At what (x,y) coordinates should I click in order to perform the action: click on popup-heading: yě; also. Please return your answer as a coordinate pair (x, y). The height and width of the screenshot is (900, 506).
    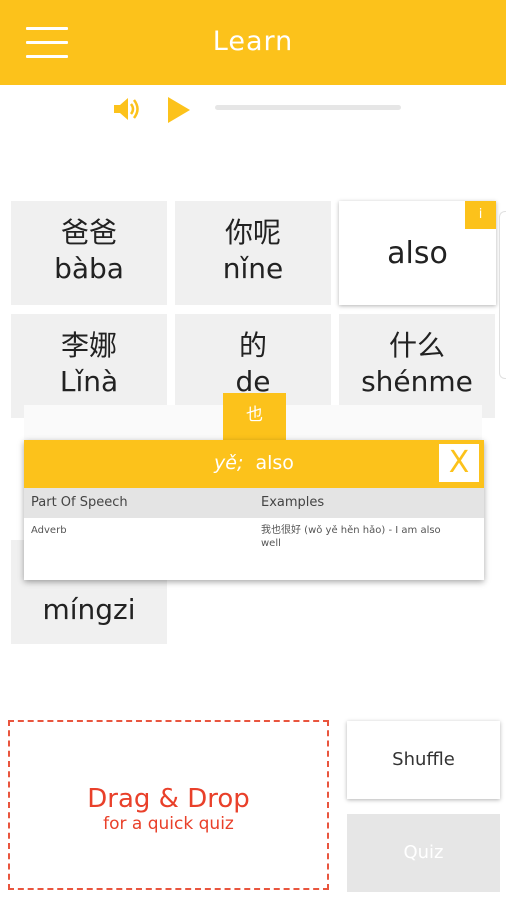
    Looking at the image, I should click on (254, 463).